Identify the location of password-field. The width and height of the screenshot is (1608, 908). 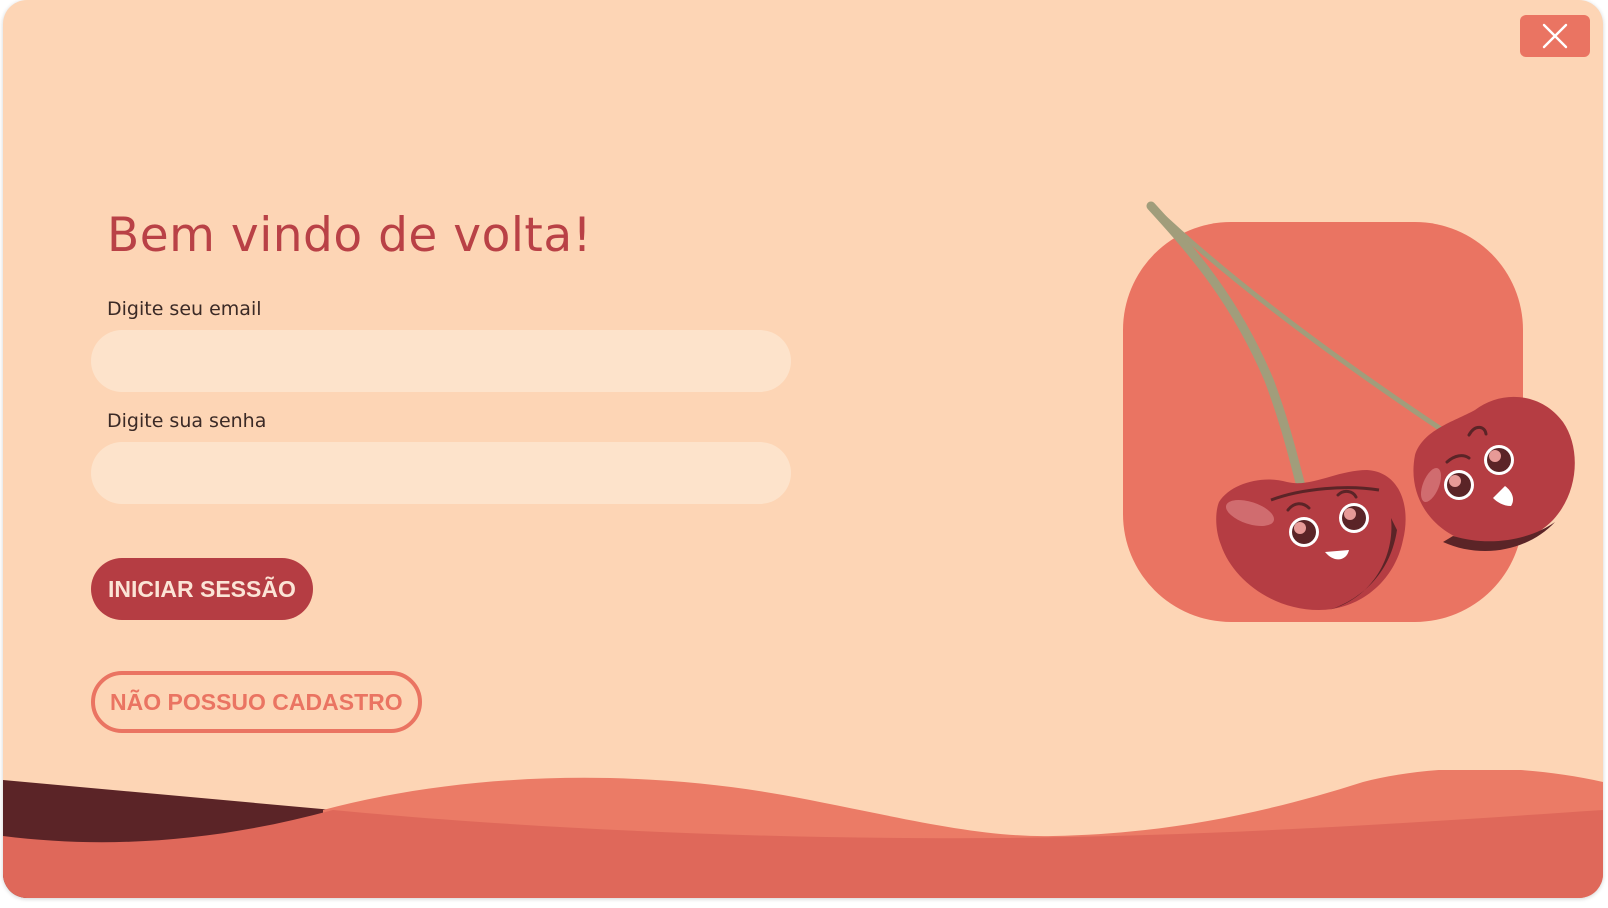
(441, 473).